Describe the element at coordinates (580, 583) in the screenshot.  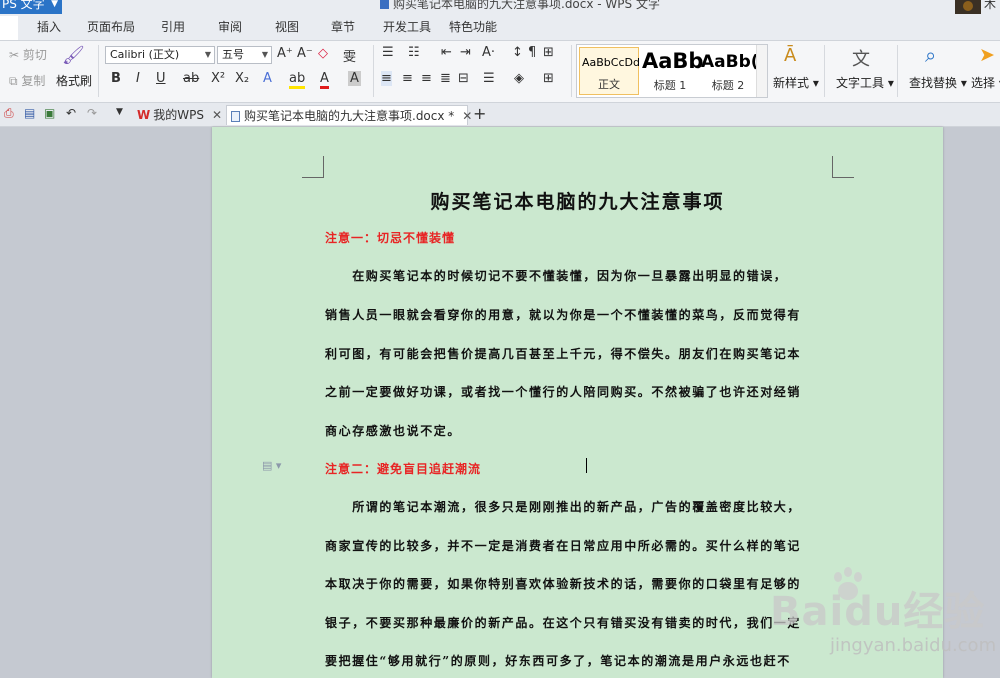
I see `paragraph-line: 本取决于你的需要，如果你特别喜欢体验新技术的话，需要你的口袋里有足够的` at that location.